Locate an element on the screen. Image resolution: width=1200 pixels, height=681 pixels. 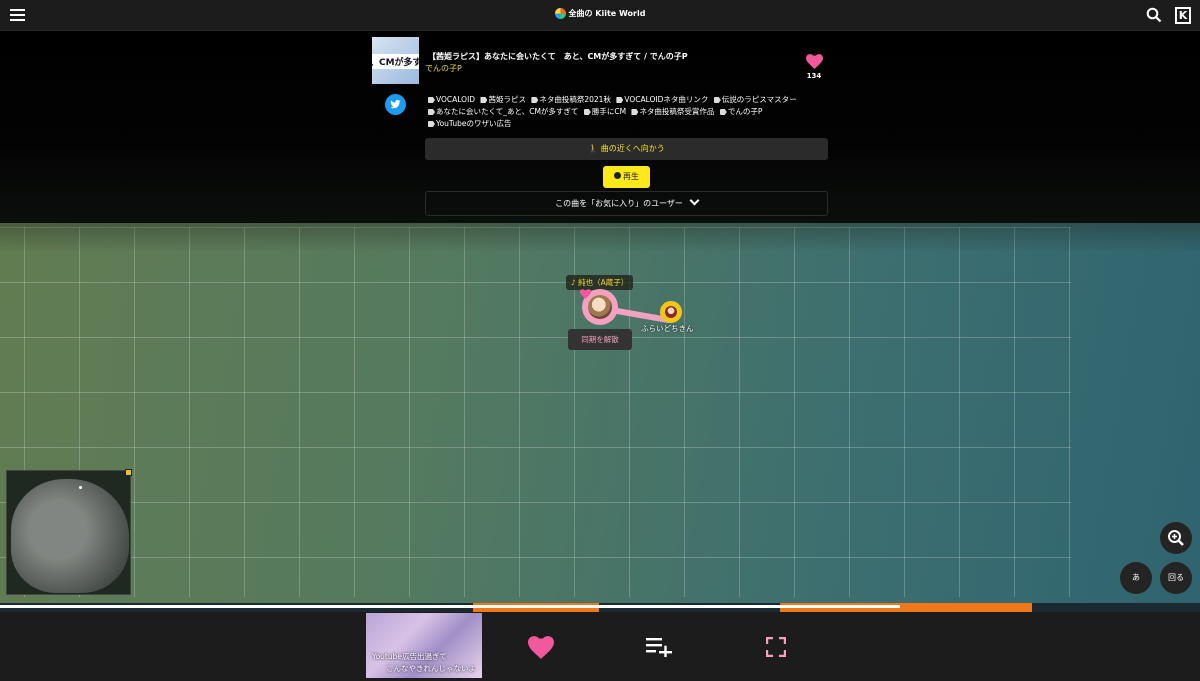
video-caption-2: こんなやきれんじゃないよ is located at coordinates (431, 668).